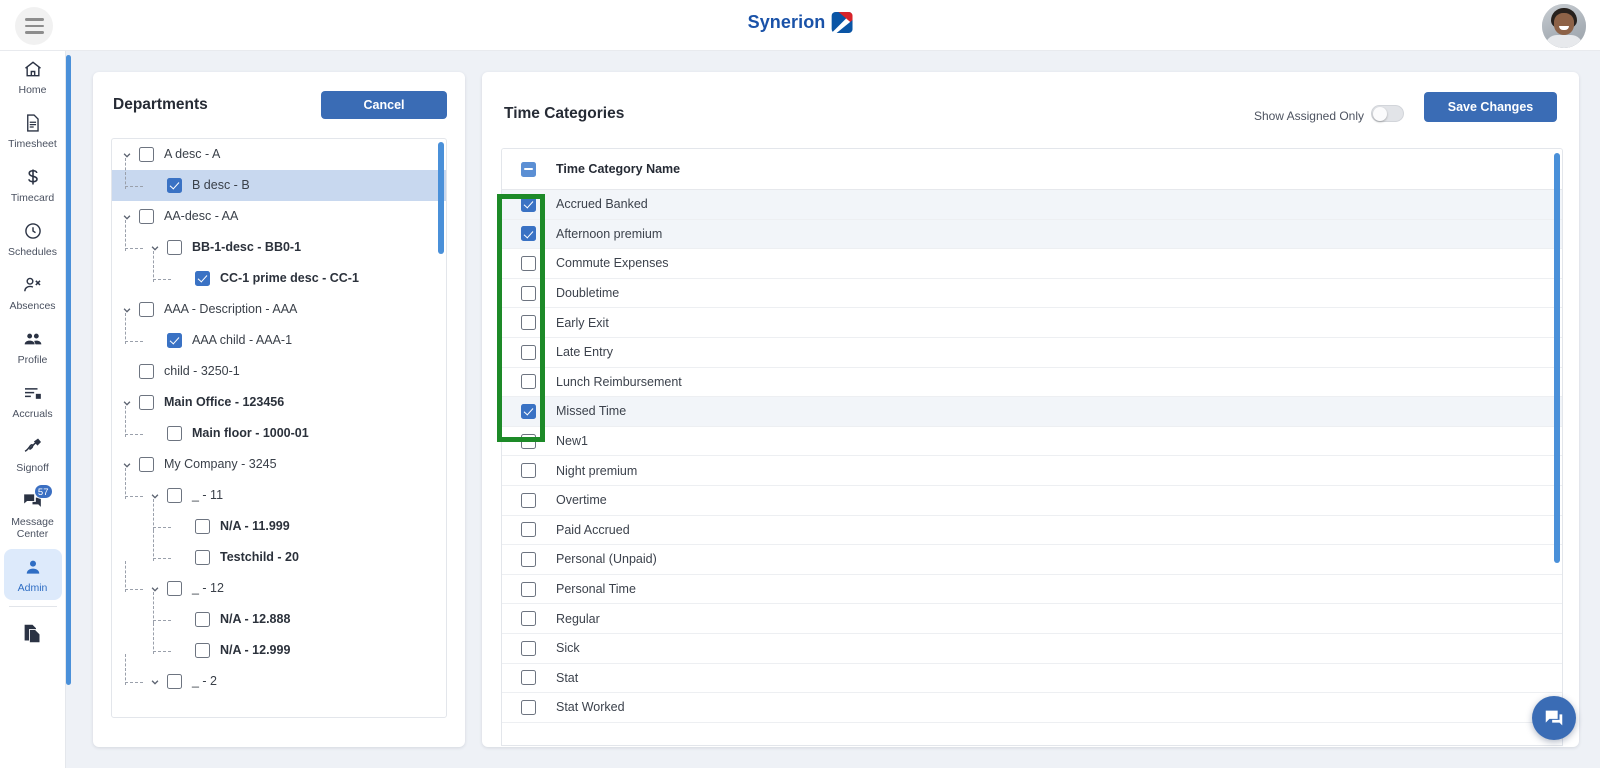 This screenshot has height=768, width=1600. Describe the element at coordinates (279, 588) in the screenshot. I see `tree-node: _ - 12` at that location.